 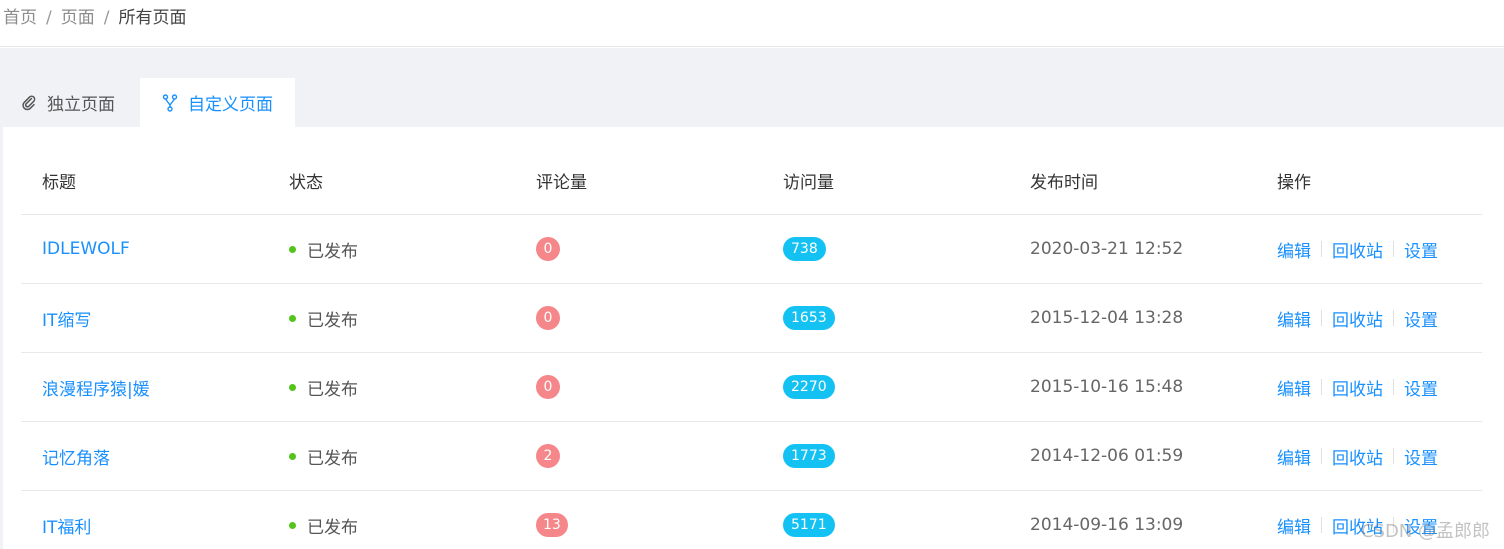 I want to click on comment-count-badge: 13, so click(x=552, y=525).